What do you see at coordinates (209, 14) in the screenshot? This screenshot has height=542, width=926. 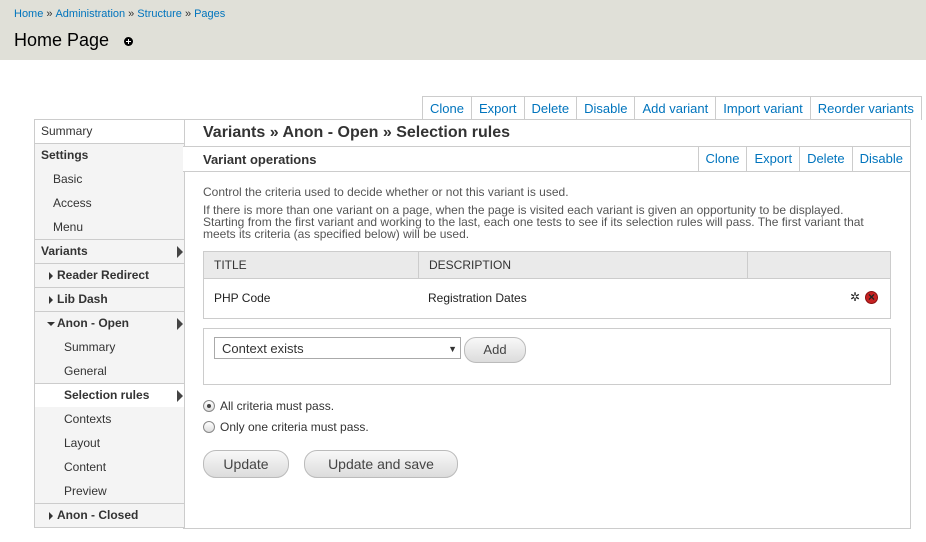 I see `breadcrumb-pages: Pages` at bounding box center [209, 14].